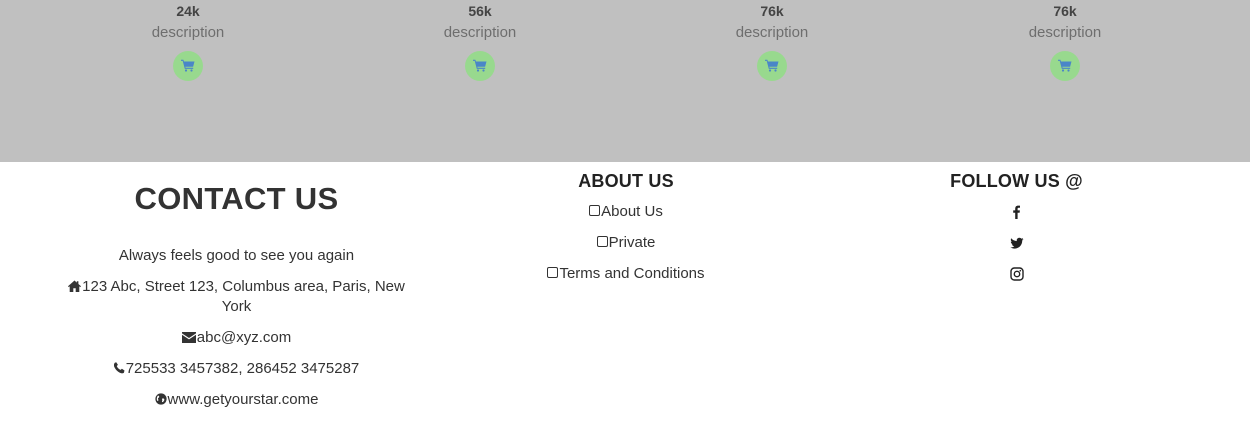  Describe the element at coordinates (242, 368) in the screenshot. I see `phone-text: 725533 3457382, 286452 3475287` at that location.